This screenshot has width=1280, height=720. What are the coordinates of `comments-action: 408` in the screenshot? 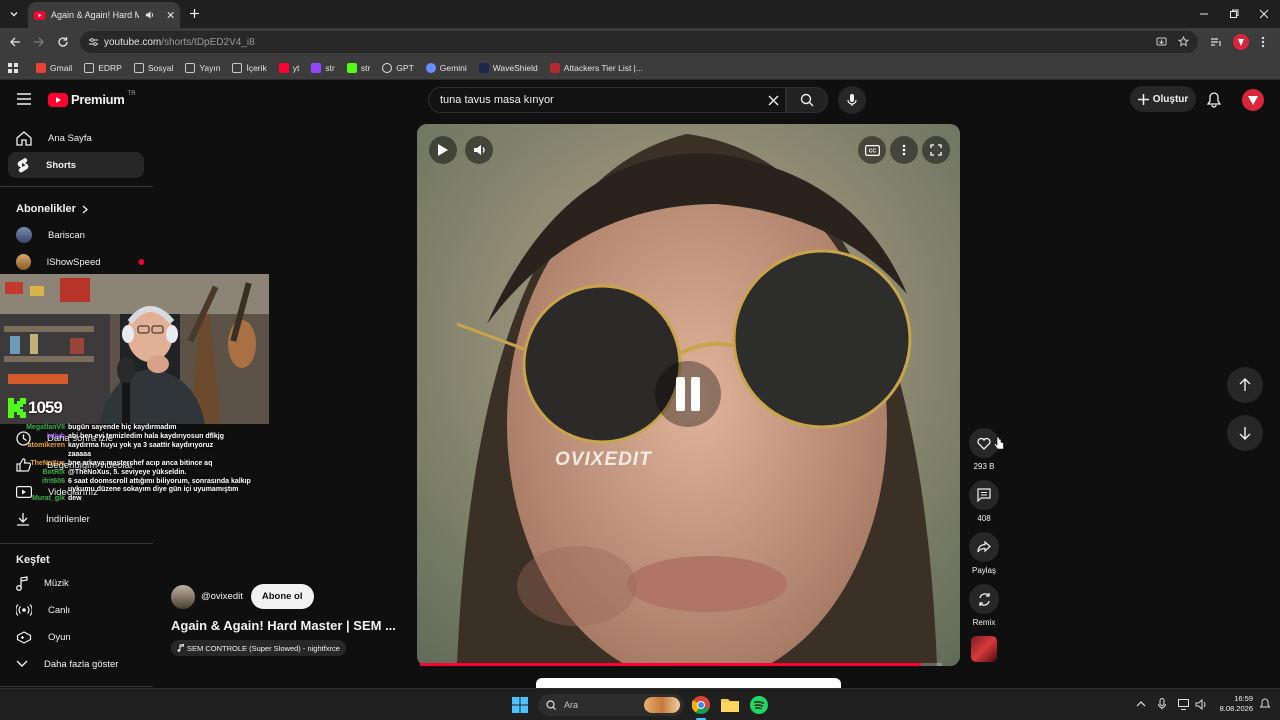 It's located at (984, 501).